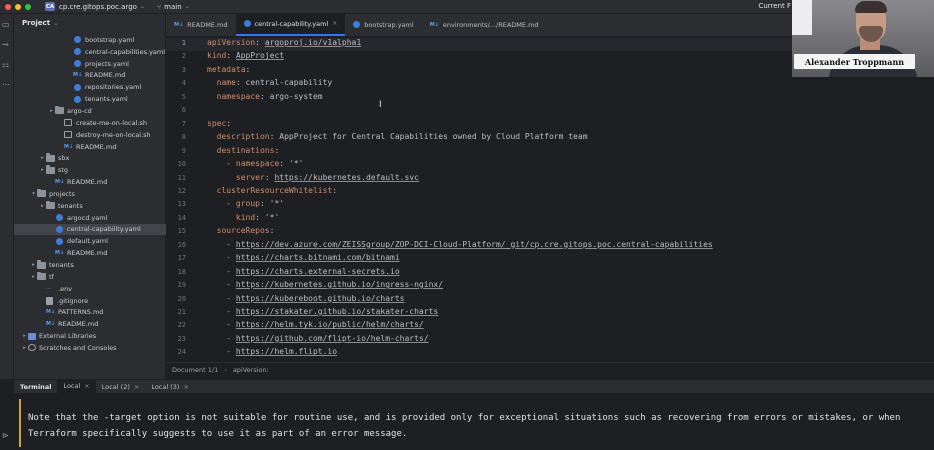  Describe the element at coordinates (313, 42) in the screenshot. I see `yaml-link-value: argoproj.io/v1alpha1` at that location.